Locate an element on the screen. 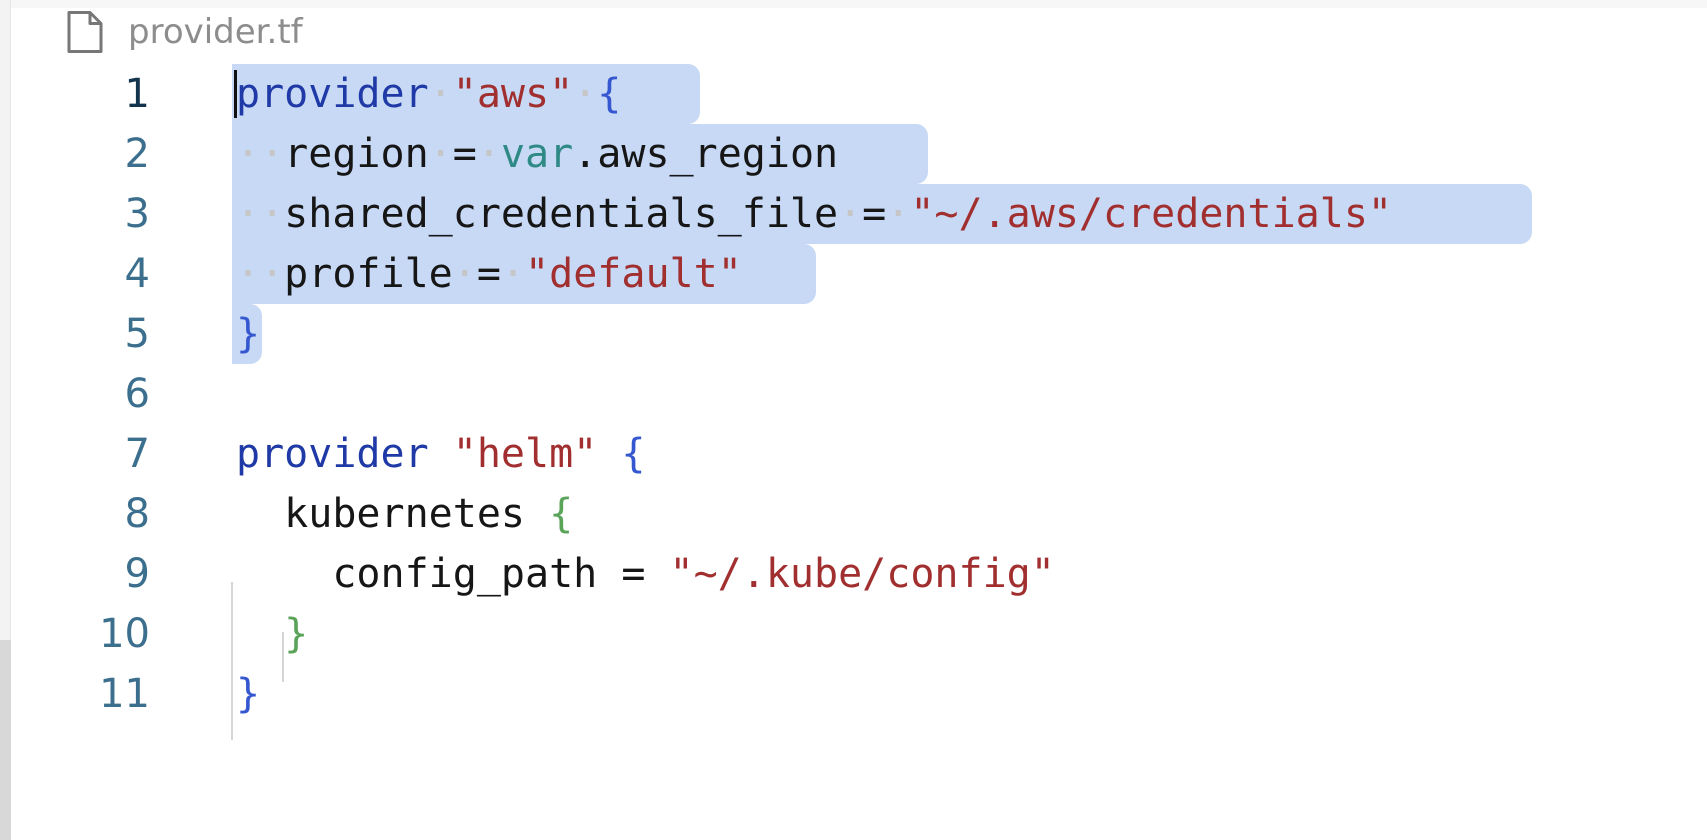 The height and width of the screenshot is (840, 1707). identifier: region is located at coordinates (356, 154).